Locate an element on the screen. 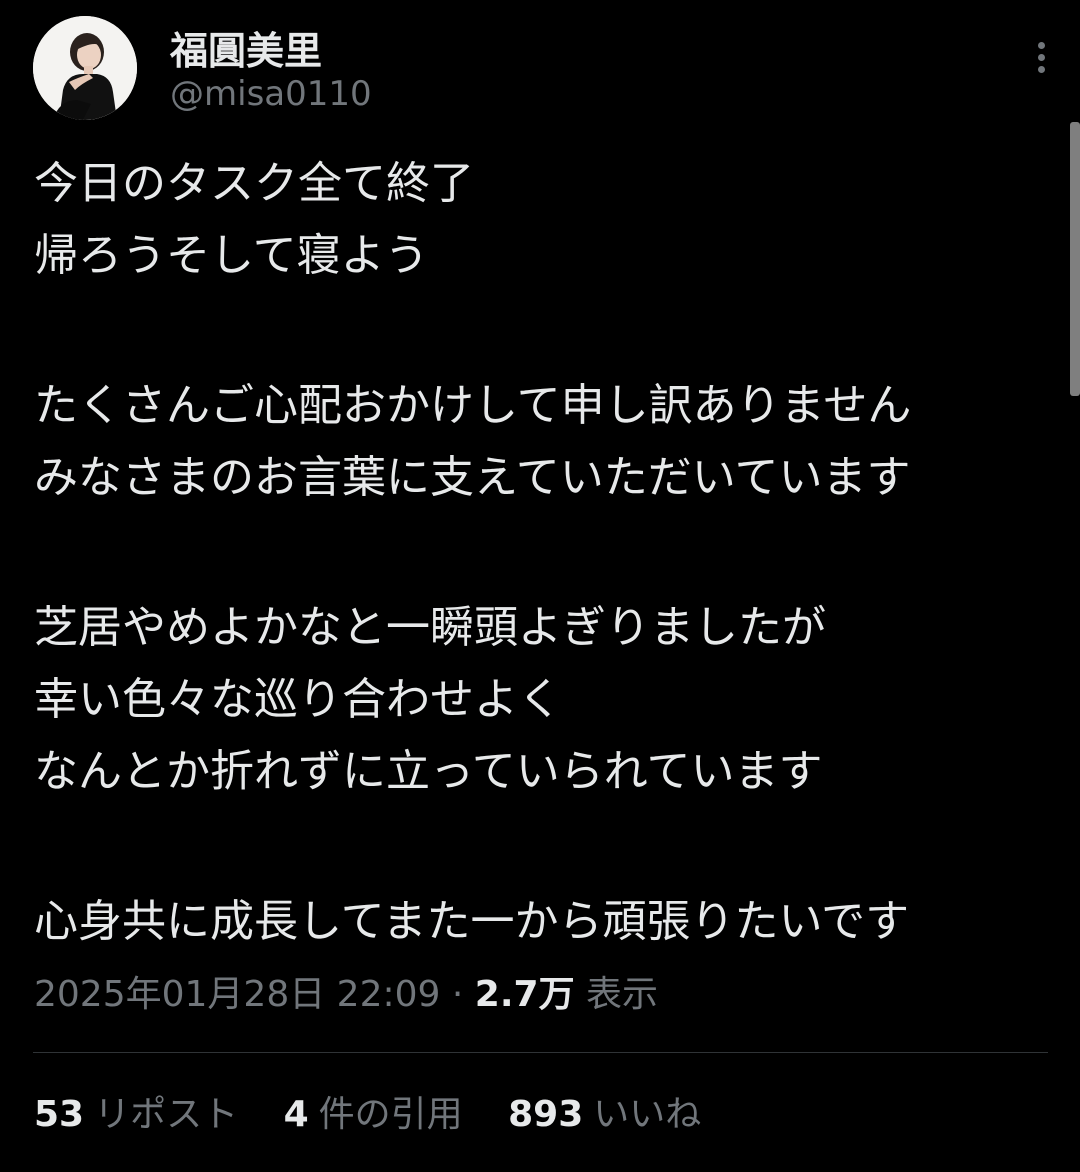 The width and height of the screenshot is (1080, 1172). quotes-stat: 4 件の引用 is located at coordinates (373, 1115).